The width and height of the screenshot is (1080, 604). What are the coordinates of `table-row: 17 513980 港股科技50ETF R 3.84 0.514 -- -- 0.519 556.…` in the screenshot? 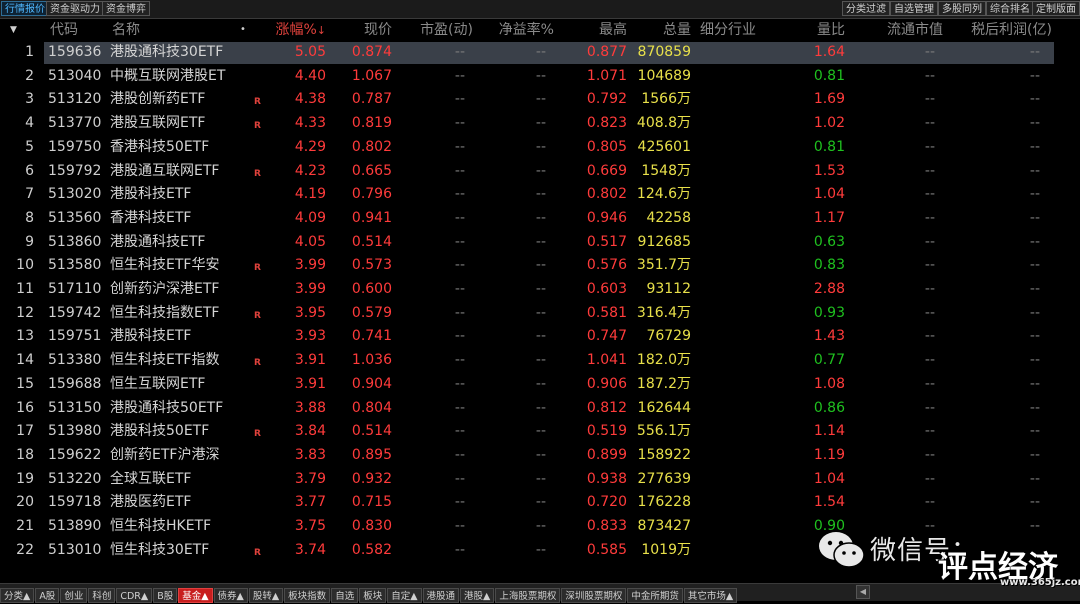 It's located at (540, 432).